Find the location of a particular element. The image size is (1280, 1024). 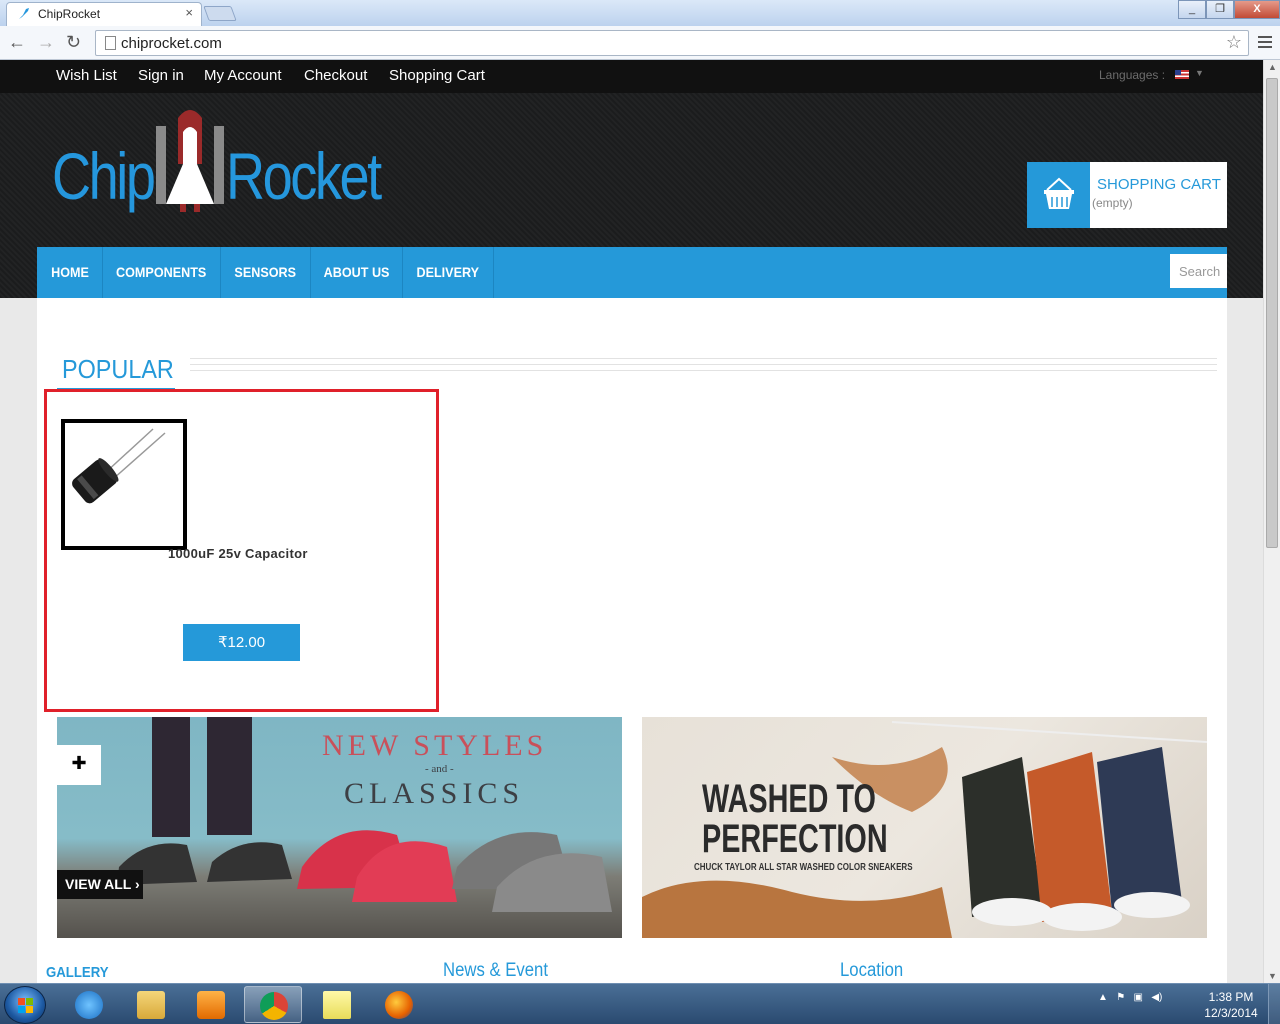

logo-text-chip: Chip is located at coordinates (104, 176).